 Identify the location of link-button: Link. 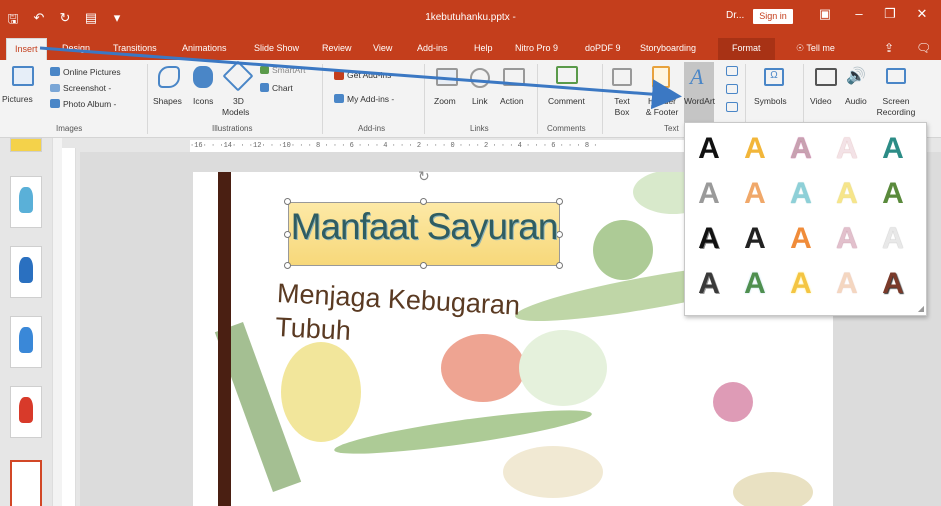
(480, 101).